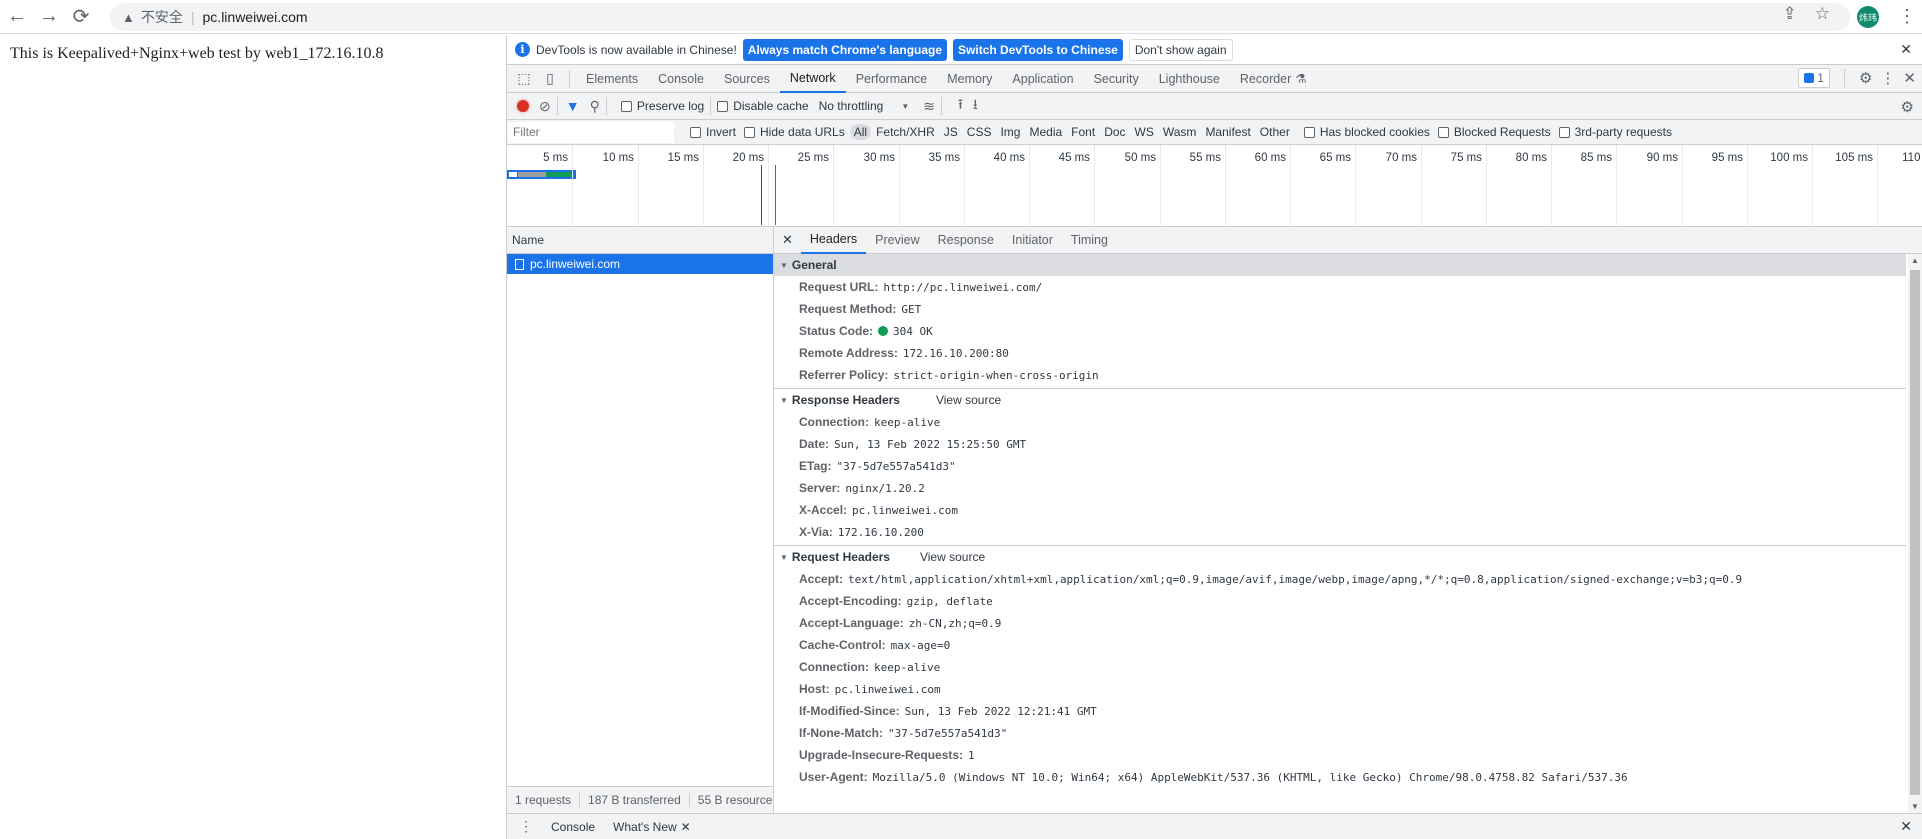  What do you see at coordinates (545, 106) in the screenshot?
I see `clear-icon: ⊘` at bounding box center [545, 106].